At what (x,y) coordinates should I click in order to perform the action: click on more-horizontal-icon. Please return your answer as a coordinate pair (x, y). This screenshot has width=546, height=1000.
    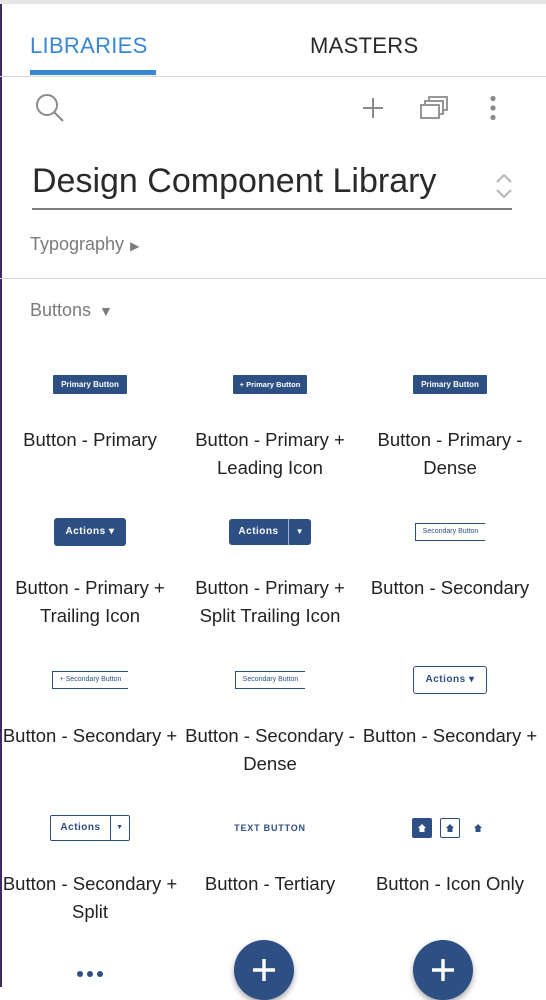
    Looking at the image, I should click on (90, 974).